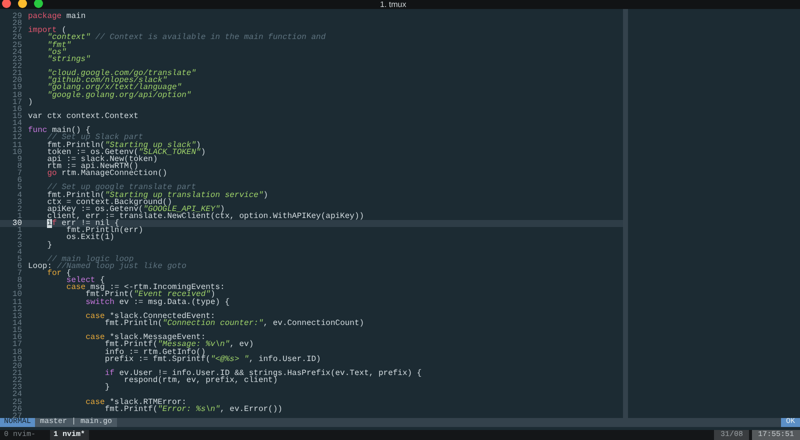 The image size is (800, 440). Describe the element at coordinates (109, 202) in the screenshot. I see `code-line: ctx = context.Background()` at that location.